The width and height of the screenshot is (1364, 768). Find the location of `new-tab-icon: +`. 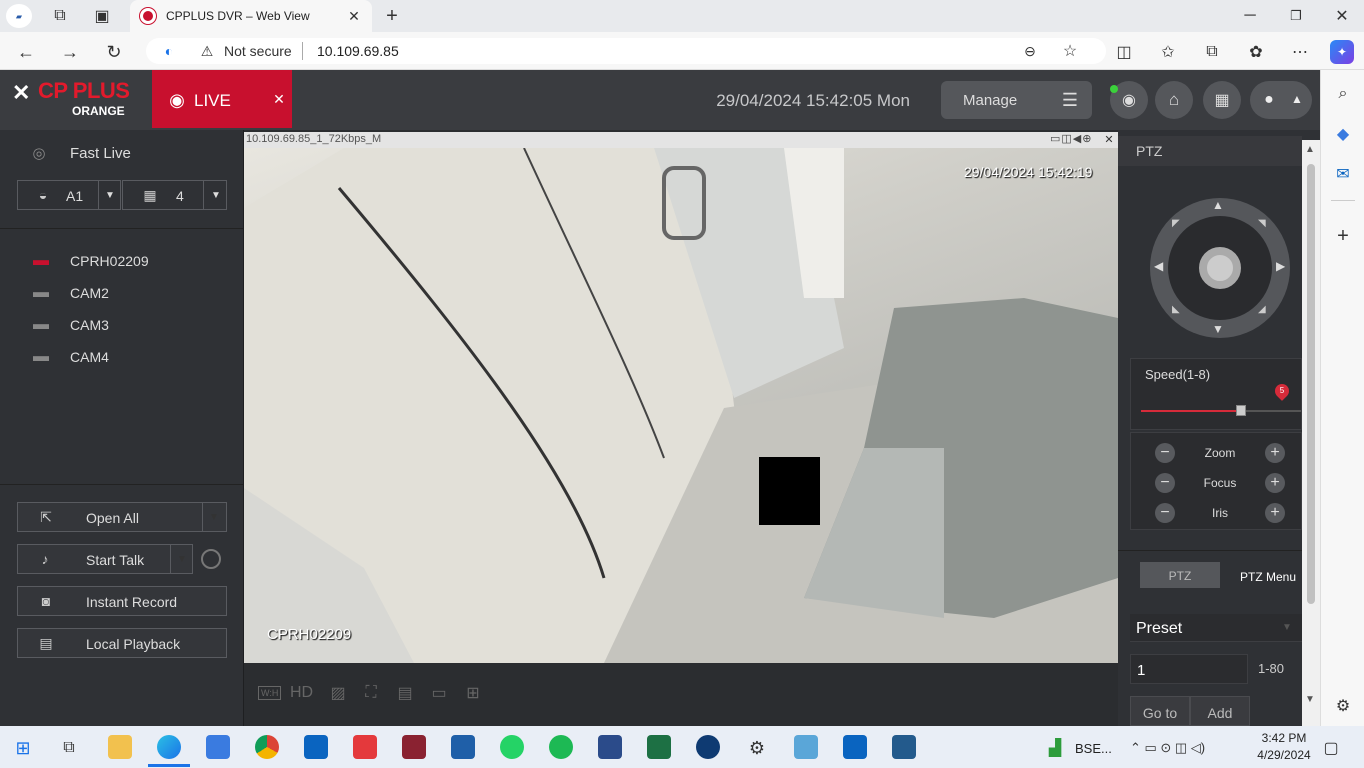

new-tab-icon: + is located at coordinates (392, 16).